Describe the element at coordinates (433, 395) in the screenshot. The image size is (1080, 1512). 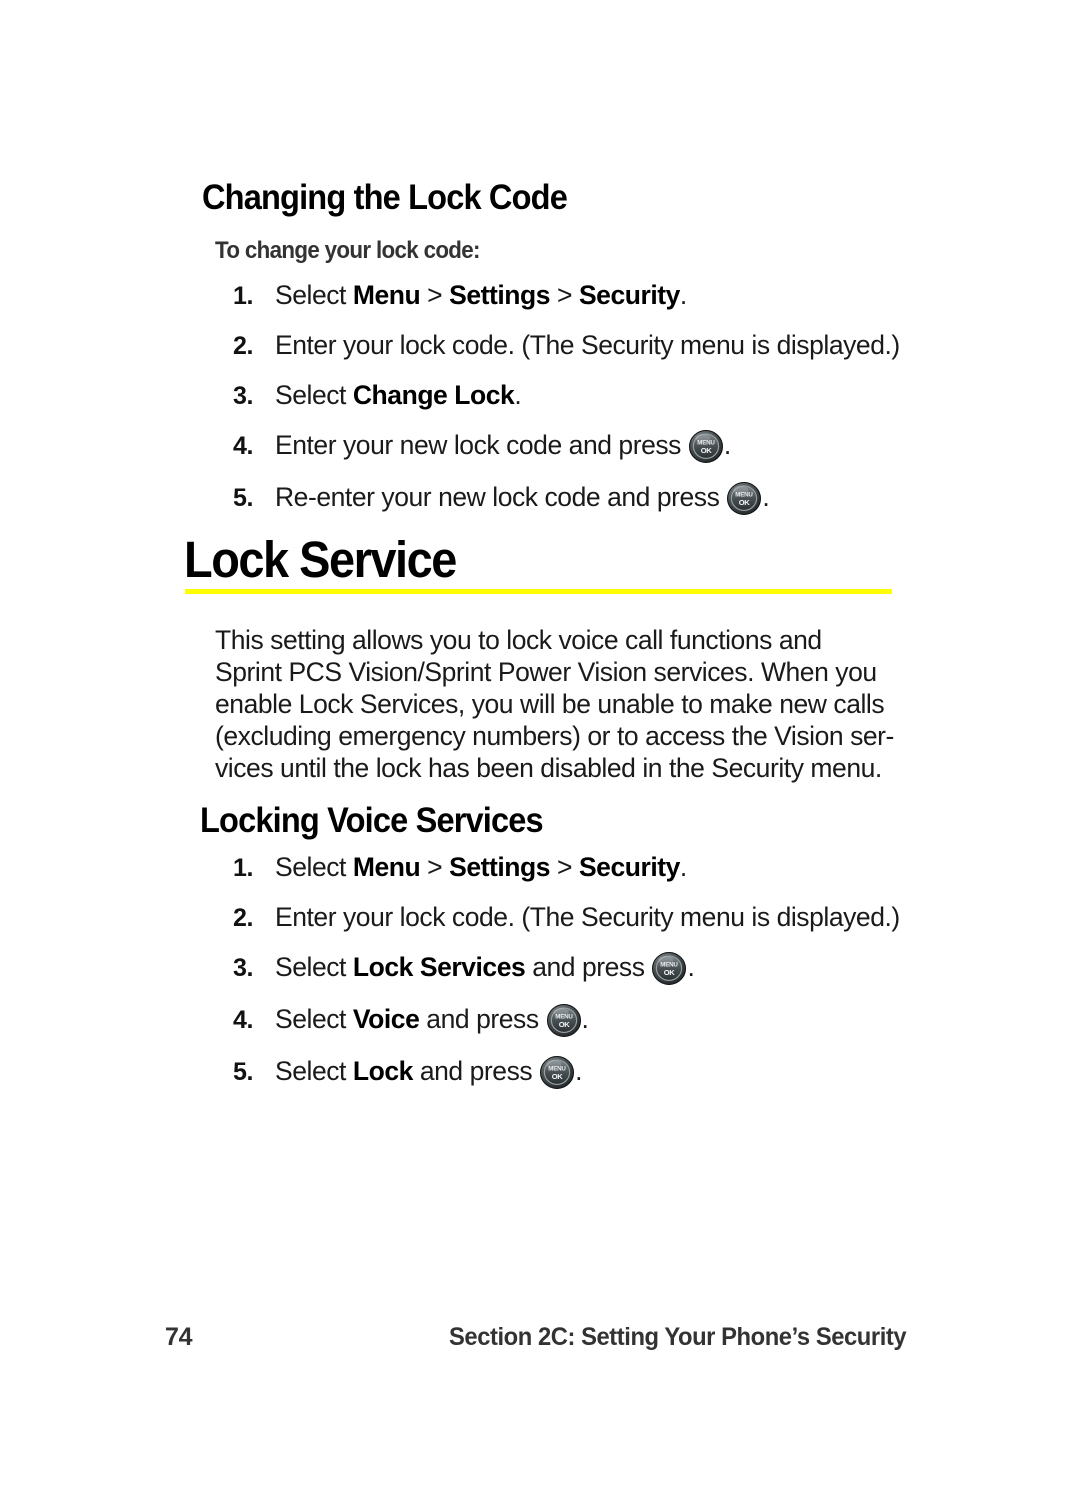
I see `emphasis-text: Change Lock` at that location.